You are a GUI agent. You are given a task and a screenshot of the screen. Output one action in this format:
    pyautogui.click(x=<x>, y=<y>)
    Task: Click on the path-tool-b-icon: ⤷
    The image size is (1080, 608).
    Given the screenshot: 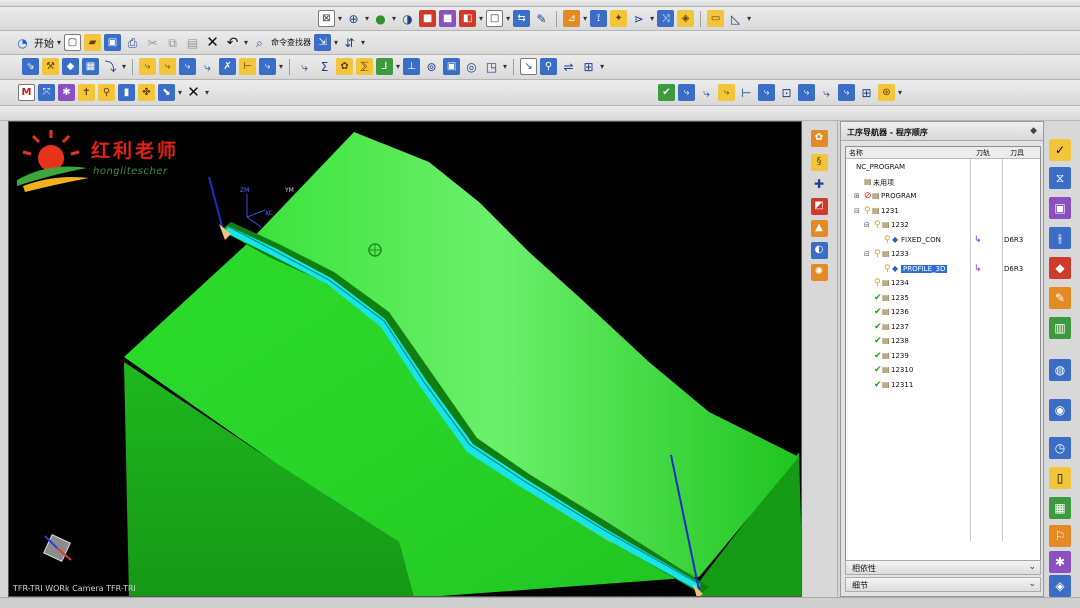 What is the action you would take?
    pyautogui.click(x=706, y=92)
    